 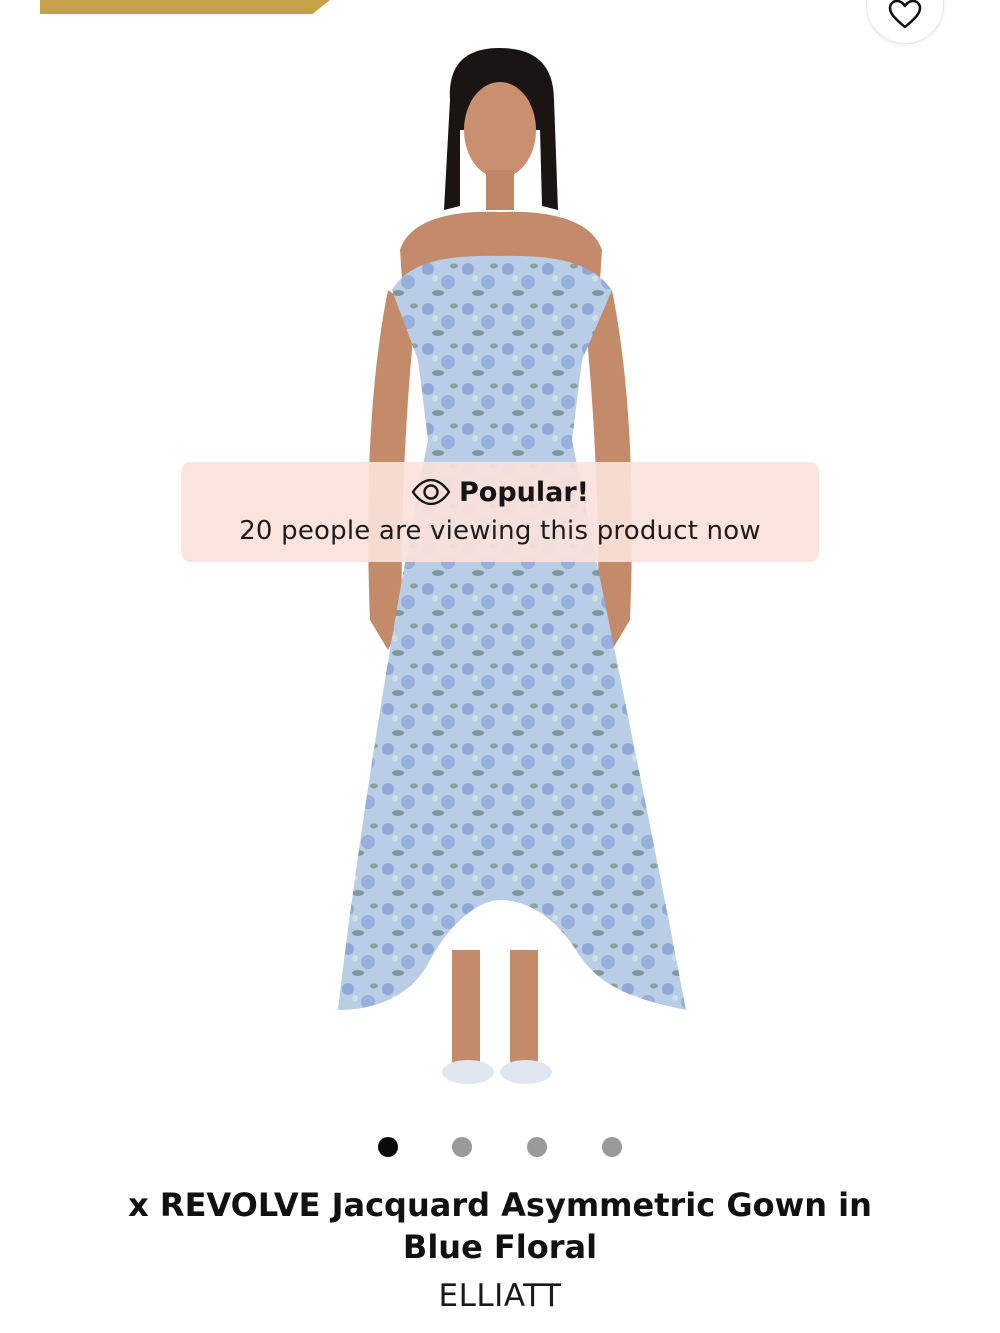 I want to click on top-banner, so click(x=185, y=7).